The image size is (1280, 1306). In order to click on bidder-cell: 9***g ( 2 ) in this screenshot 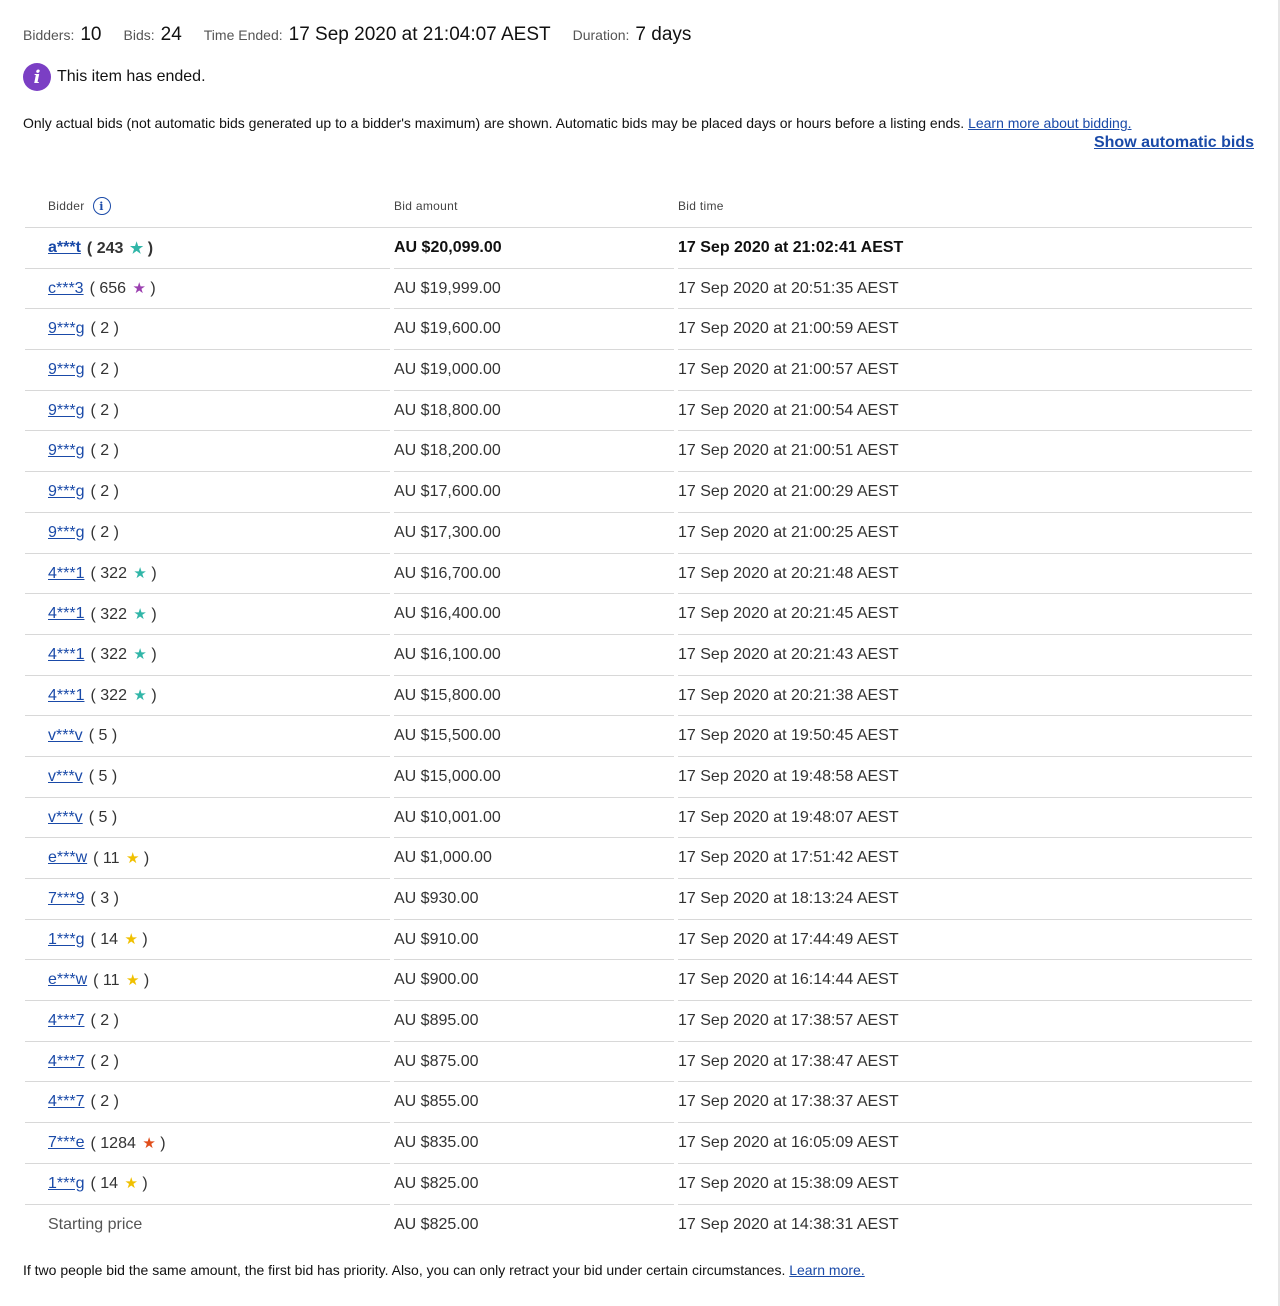, I will do `click(83, 411)`.